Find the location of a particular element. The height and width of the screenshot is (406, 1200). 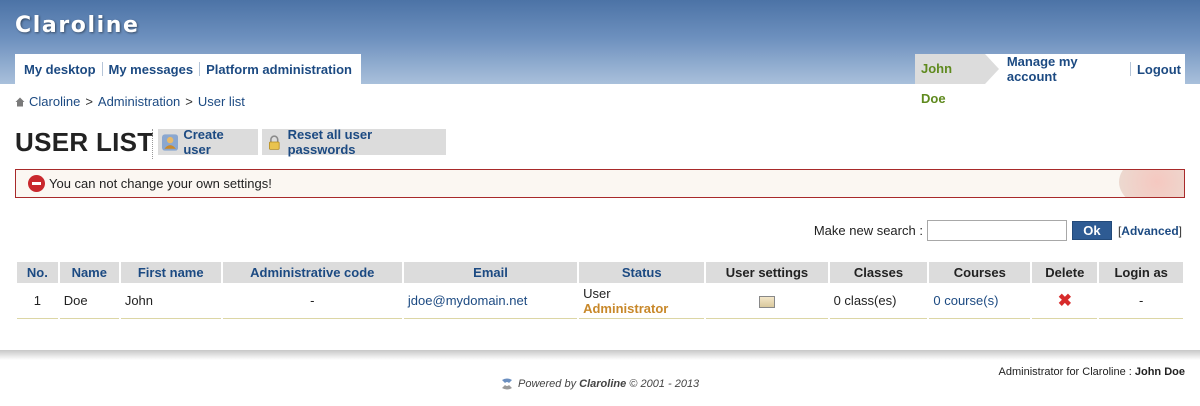

cell-courses: 0 course(s) is located at coordinates (980, 301).